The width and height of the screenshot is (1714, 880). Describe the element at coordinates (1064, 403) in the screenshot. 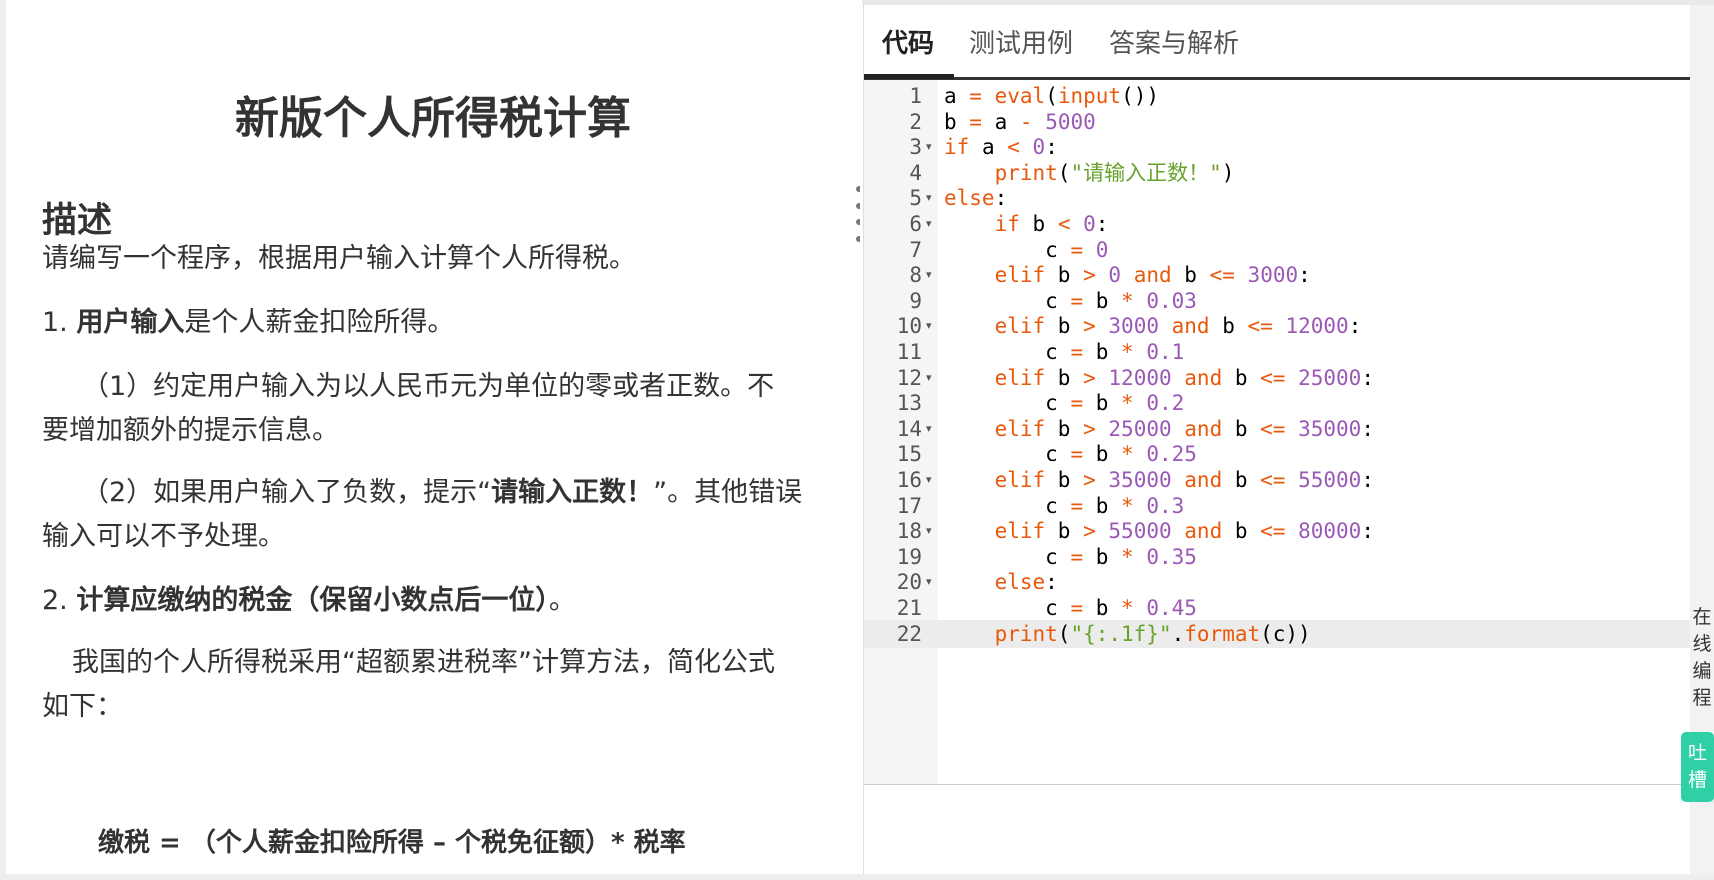

I see `code-text: c = b * 0.2` at that location.